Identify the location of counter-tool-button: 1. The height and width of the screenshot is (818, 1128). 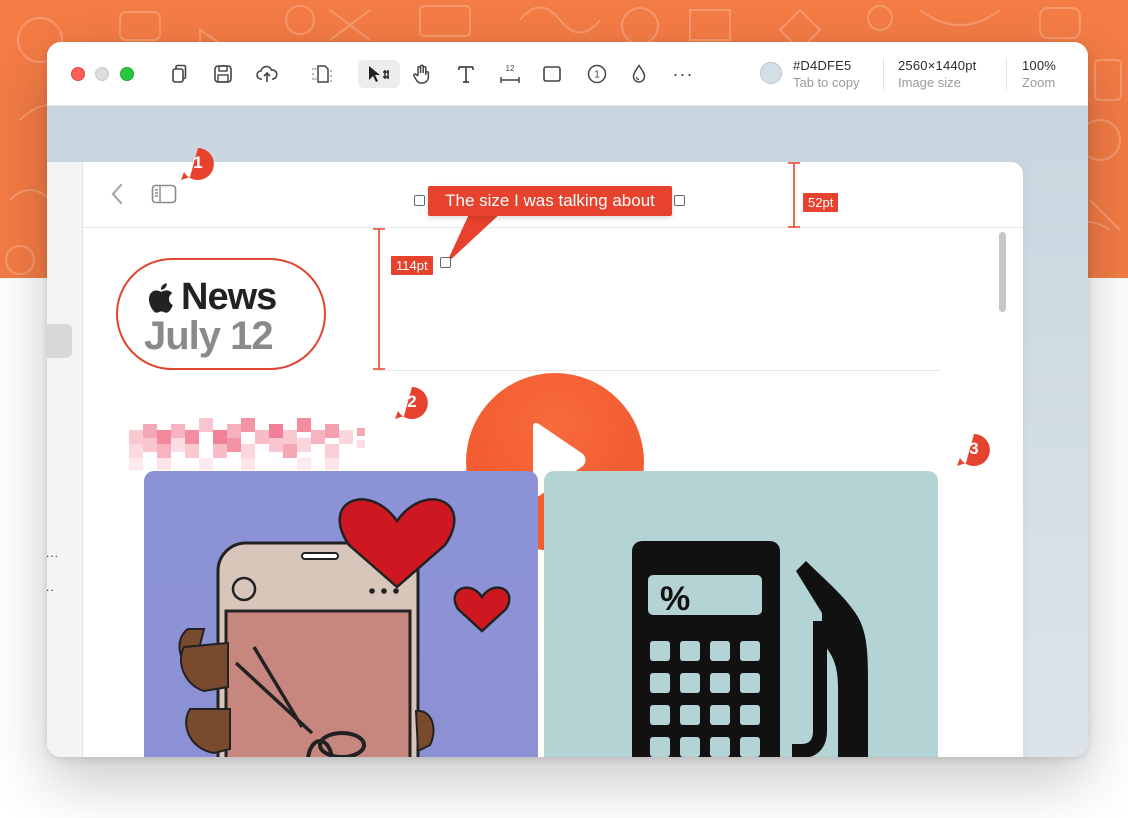
(597, 74).